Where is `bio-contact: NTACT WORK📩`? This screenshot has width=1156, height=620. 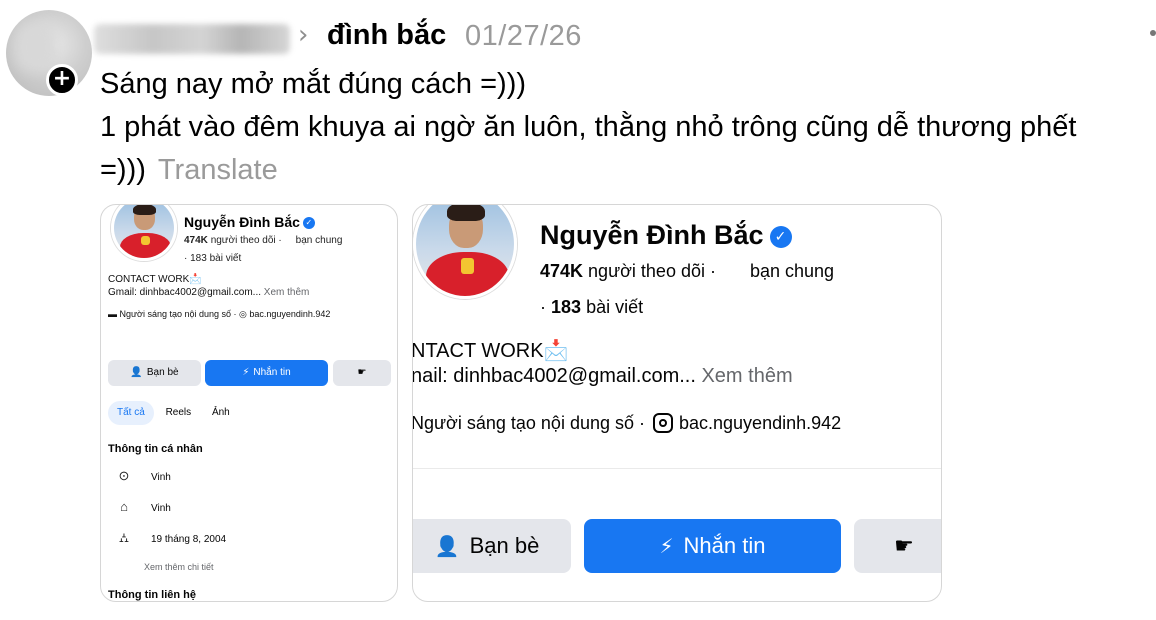
bio-contact: NTACT WORK📩 is located at coordinates (490, 351).